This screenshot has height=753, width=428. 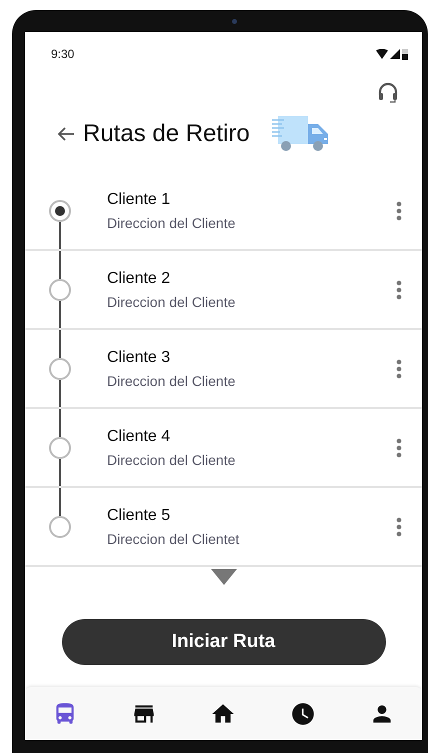 What do you see at coordinates (405, 54) in the screenshot?
I see `battery-icon` at bounding box center [405, 54].